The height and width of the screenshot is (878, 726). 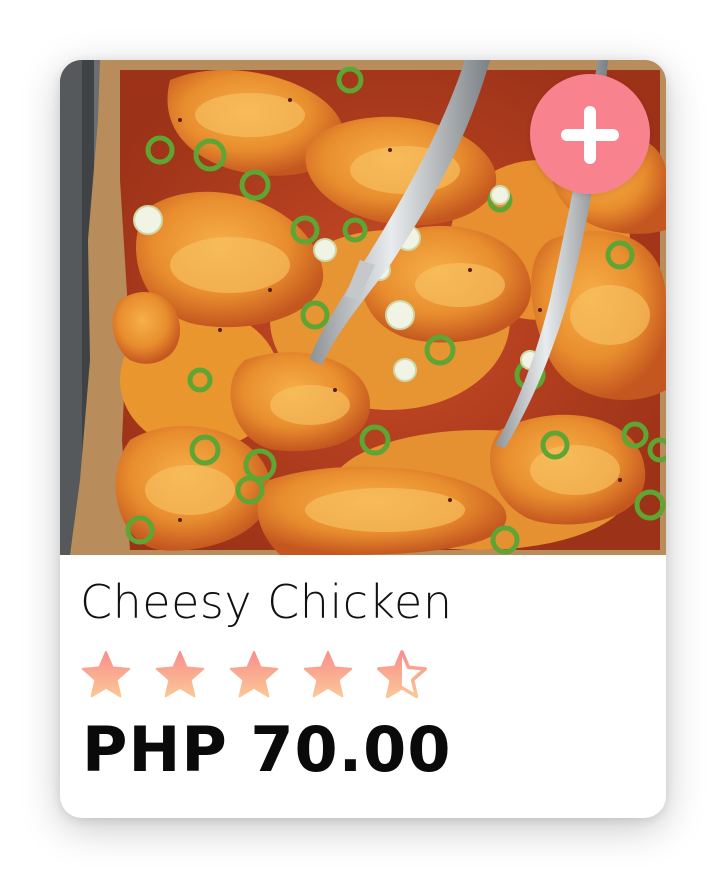 What do you see at coordinates (402, 676) in the screenshot?
I see `star-half-icon` at bounding box center [402, 676].